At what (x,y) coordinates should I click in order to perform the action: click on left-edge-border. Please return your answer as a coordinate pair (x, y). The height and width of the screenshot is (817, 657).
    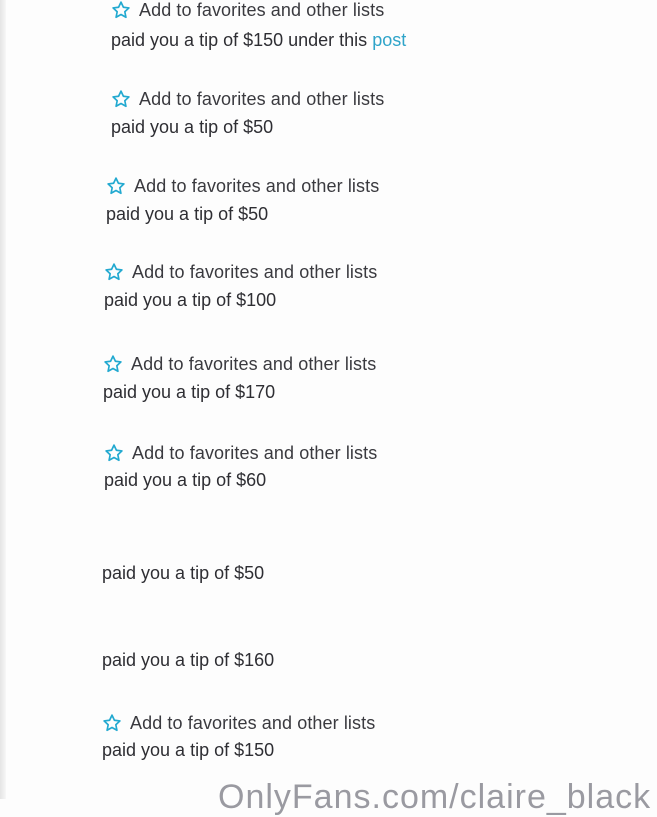
    Looking at the image, I should click on (3, 399).